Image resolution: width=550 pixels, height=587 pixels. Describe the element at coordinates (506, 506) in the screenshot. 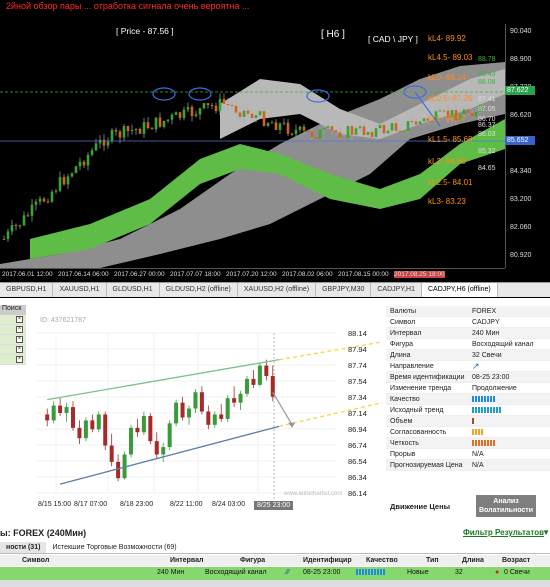

I see `volatility-analysis-button: Анализ Волатильности` at that location.